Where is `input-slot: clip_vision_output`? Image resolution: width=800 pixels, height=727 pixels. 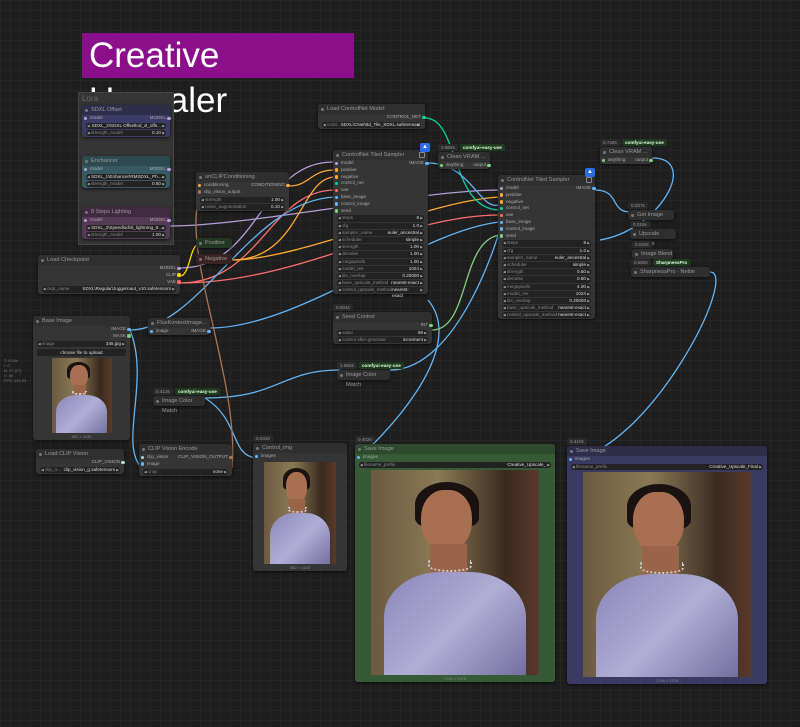
input-slot: clip_vision_output is located at coordinates (219, 192).